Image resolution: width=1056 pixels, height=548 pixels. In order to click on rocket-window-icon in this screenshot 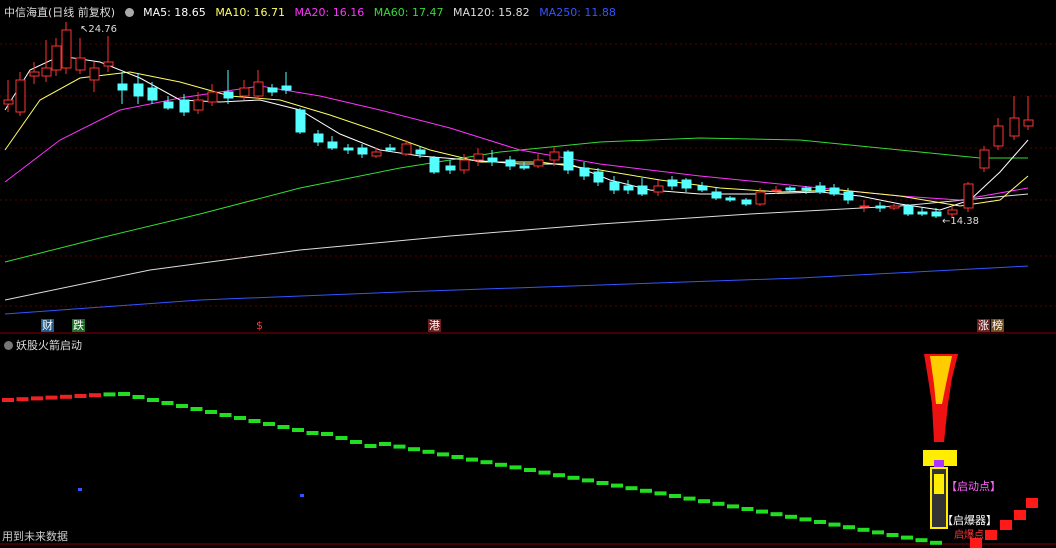, I will do `click(939, 464)`.